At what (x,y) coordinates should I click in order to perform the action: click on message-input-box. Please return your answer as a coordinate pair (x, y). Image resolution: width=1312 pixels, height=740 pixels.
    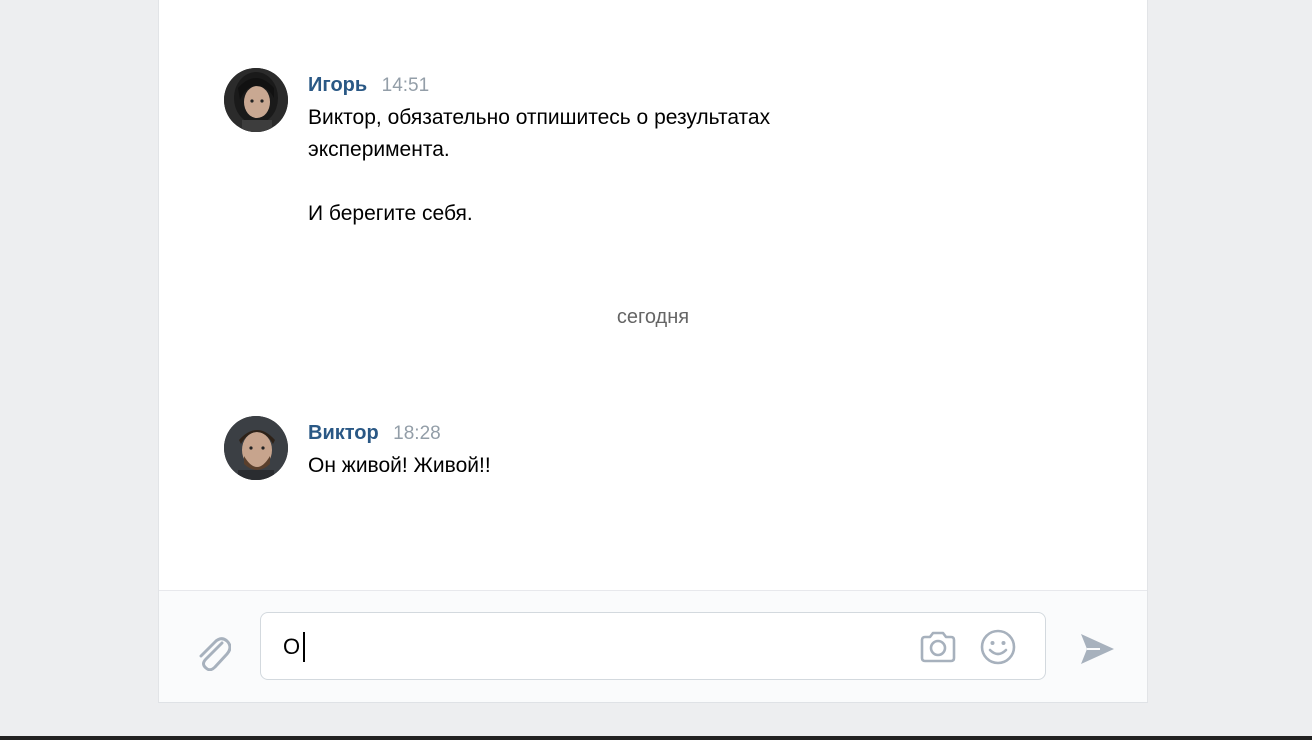
    Looking at the image, I should click on (653, 646).